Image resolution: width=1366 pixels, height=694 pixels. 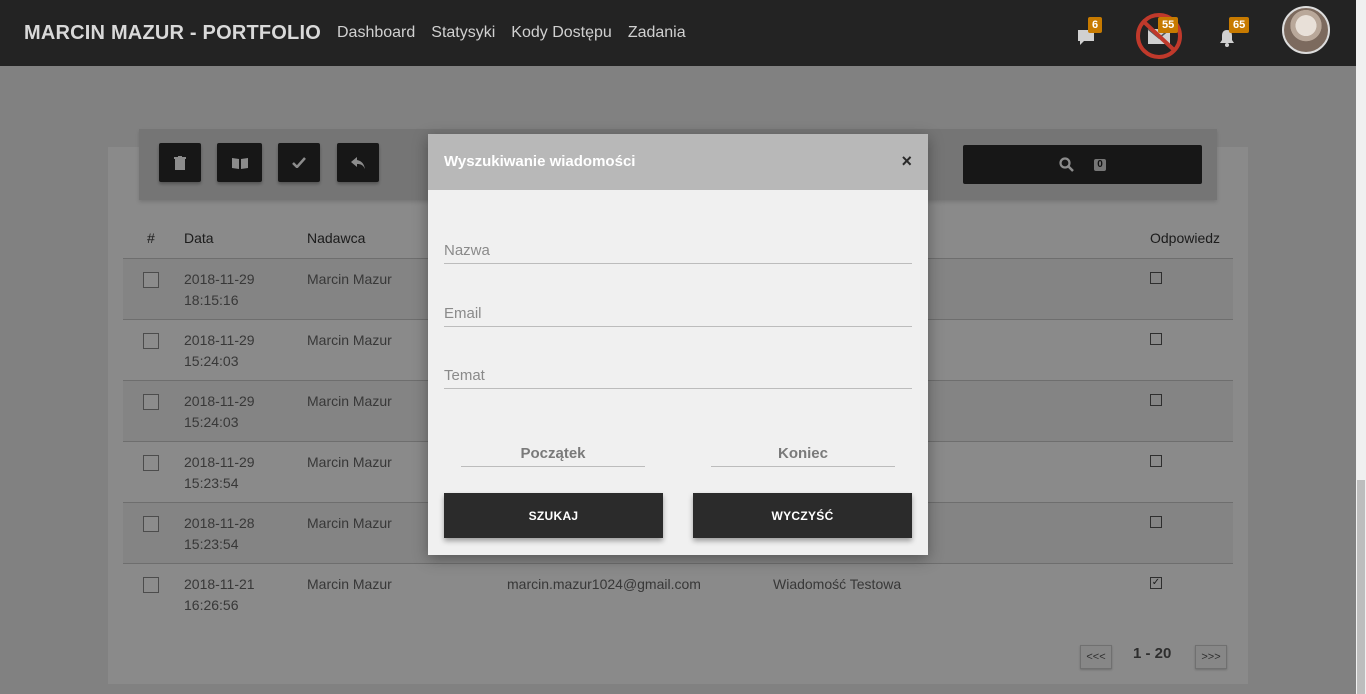 I want to click on page-scrollbar-thumb, so click(x=1361, y=587).